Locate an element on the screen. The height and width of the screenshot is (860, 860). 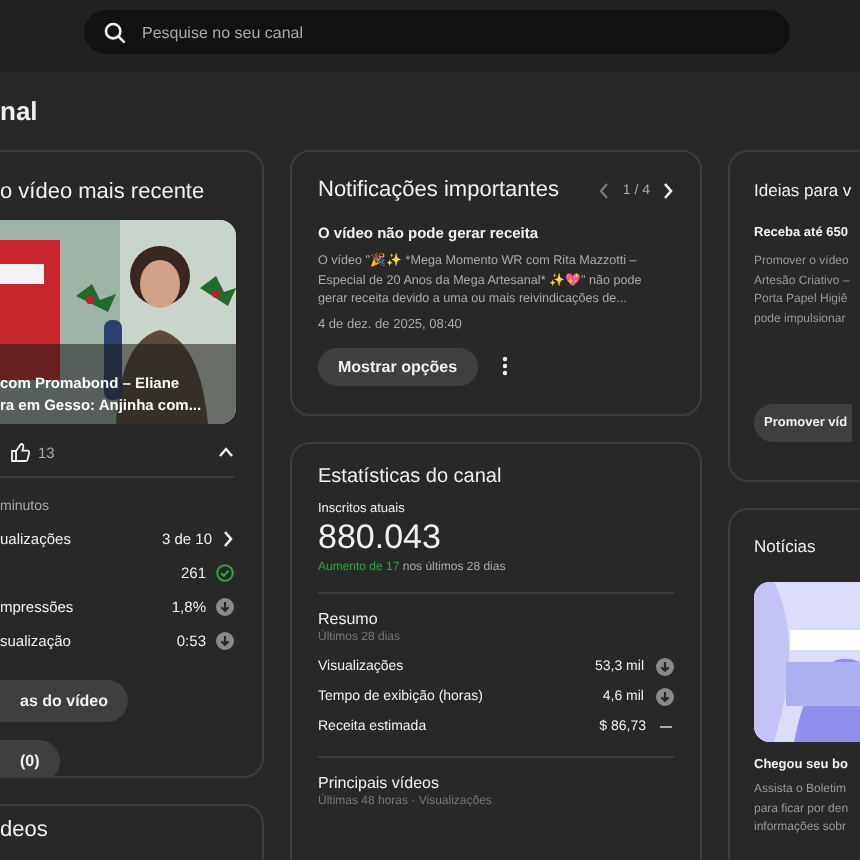
chevron-left-icon is located at coordinates (604, 190).